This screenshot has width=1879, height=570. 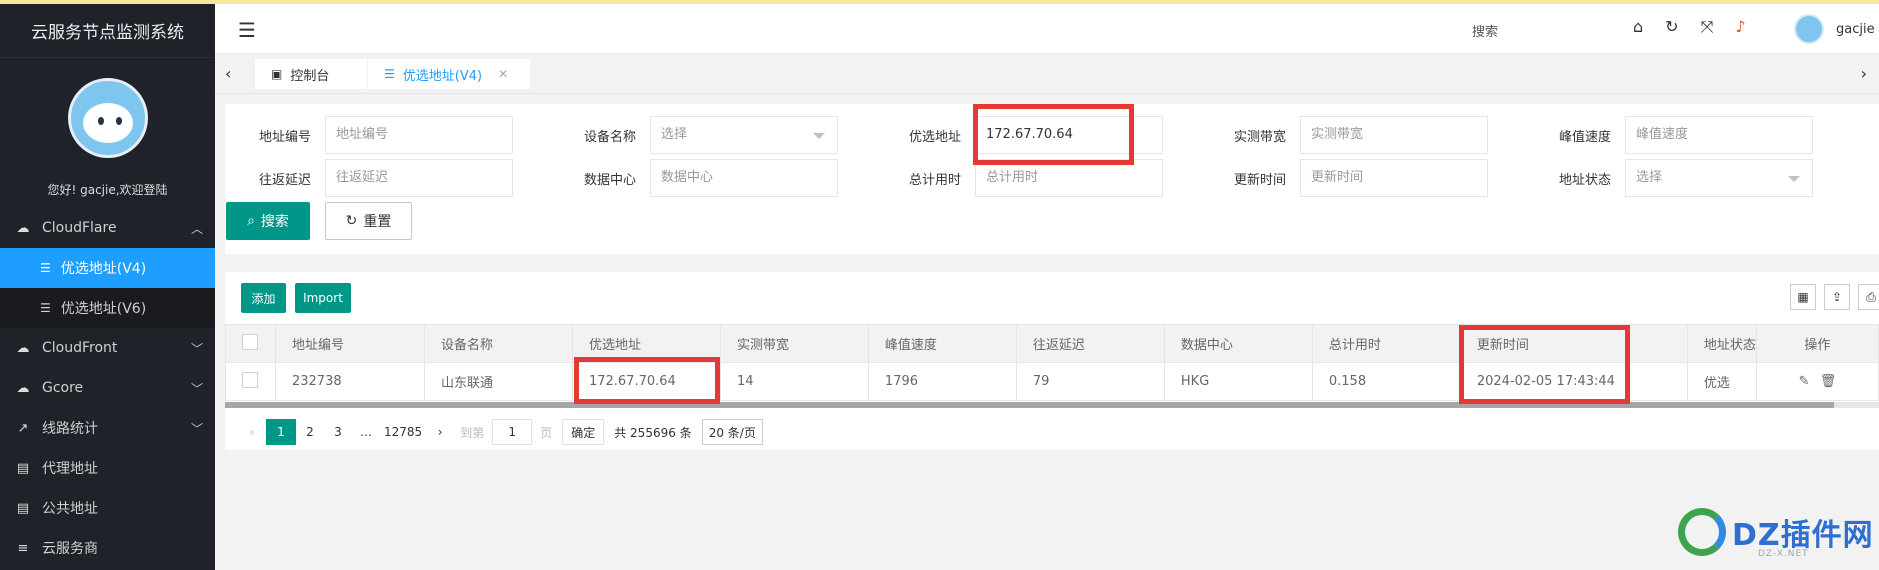 What do you see at coordinates (653, 432) in the screenshot?
I see `total-count: 共 255696 条` at bounding box center [653, 432].